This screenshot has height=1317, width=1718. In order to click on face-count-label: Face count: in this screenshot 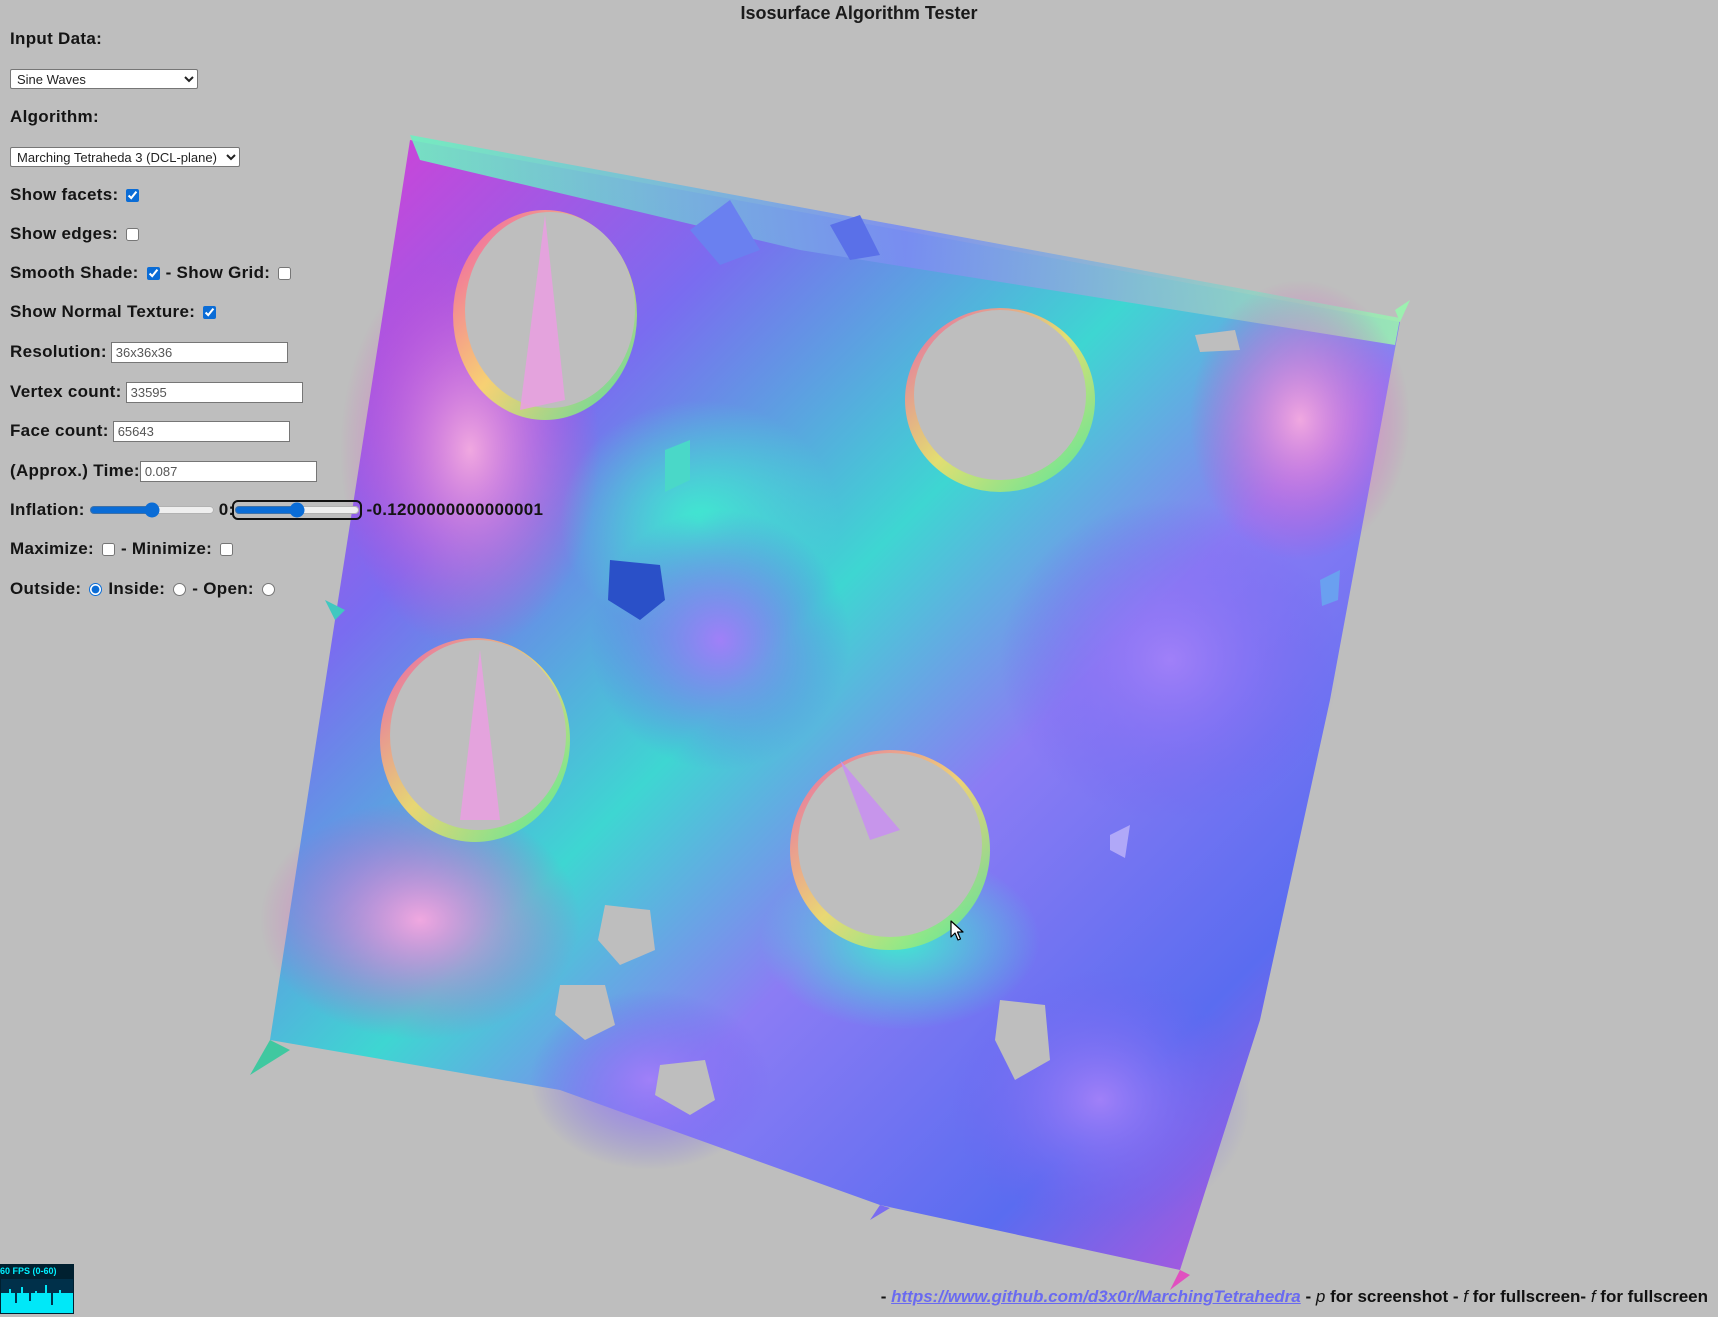, I will do `click(59, 430)`.